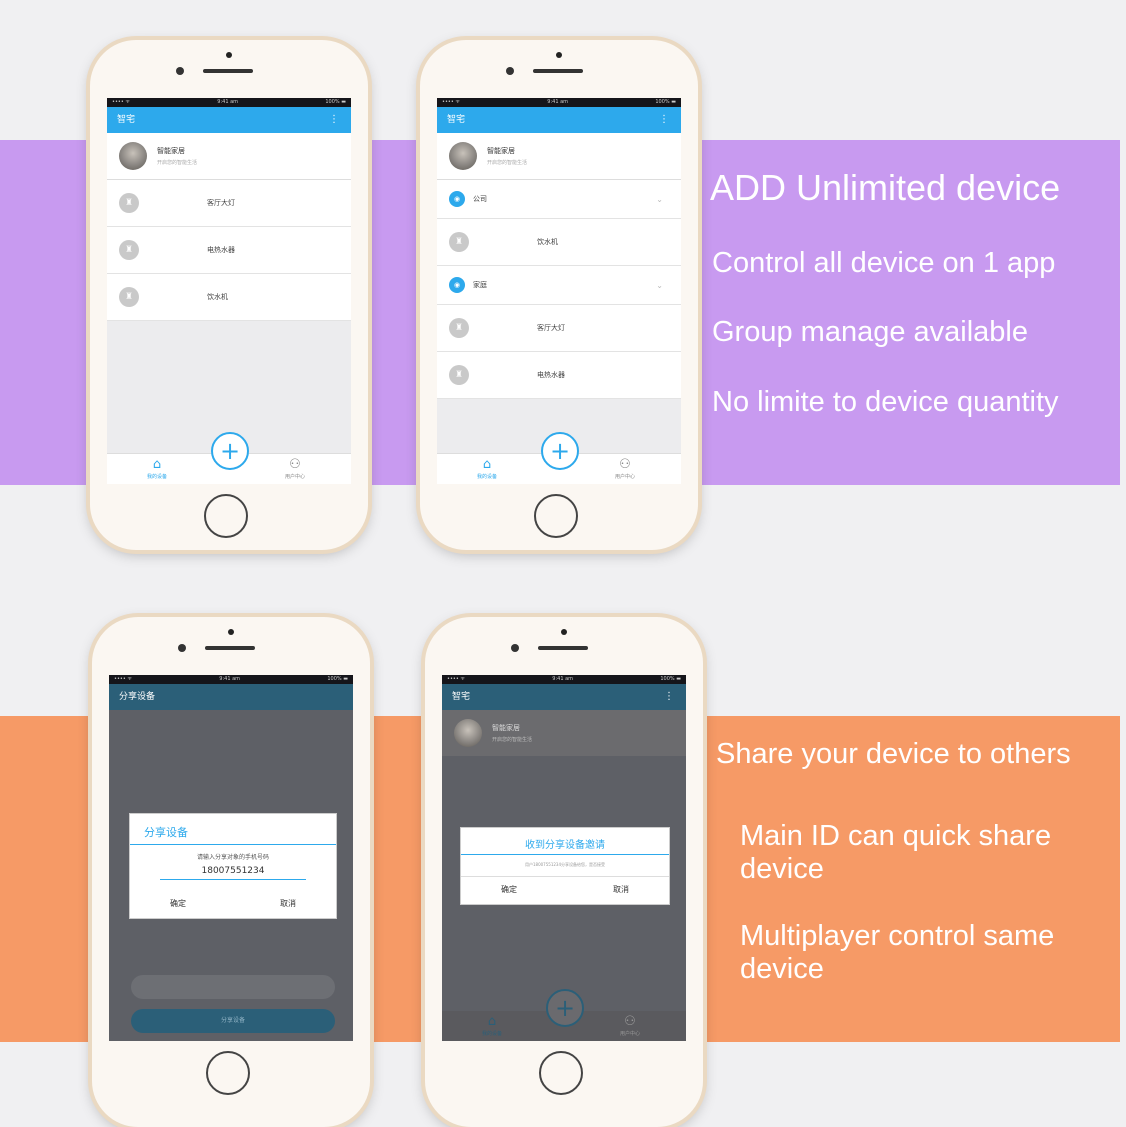  I want to click on dialog-title: 分享设备, so click(166, 832).